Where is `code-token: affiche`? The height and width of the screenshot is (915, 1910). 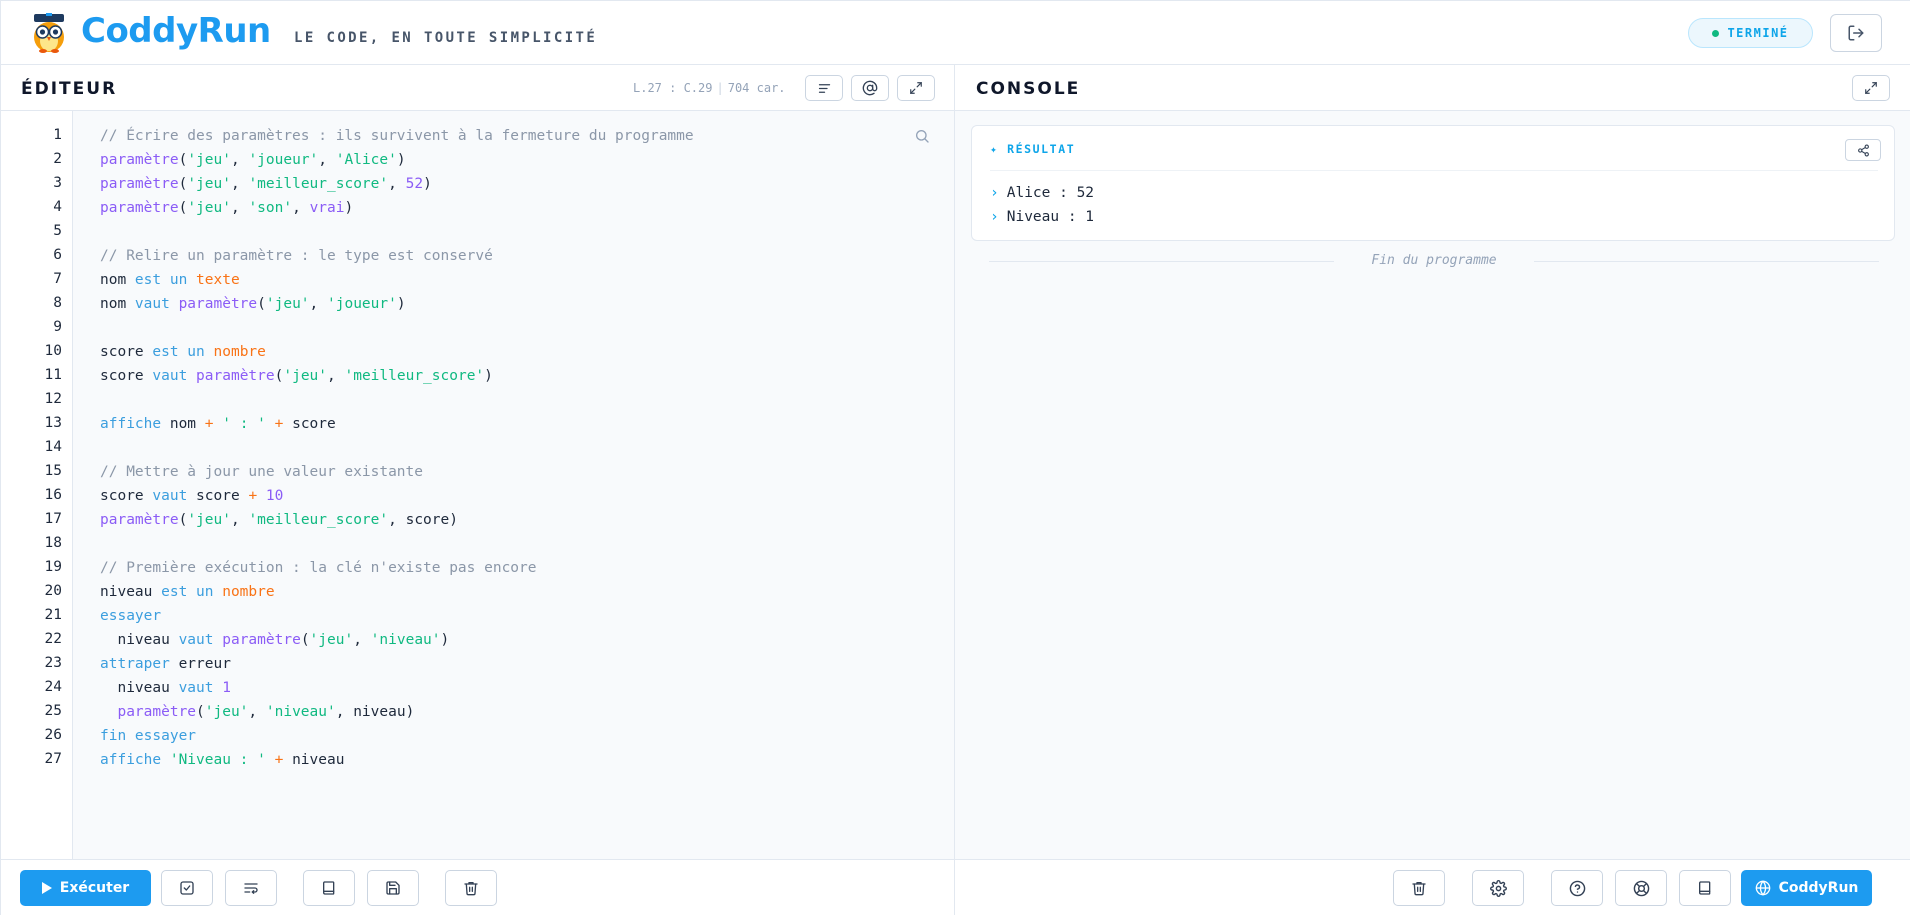
code-token: affiche is located at coordinates (135, 760).